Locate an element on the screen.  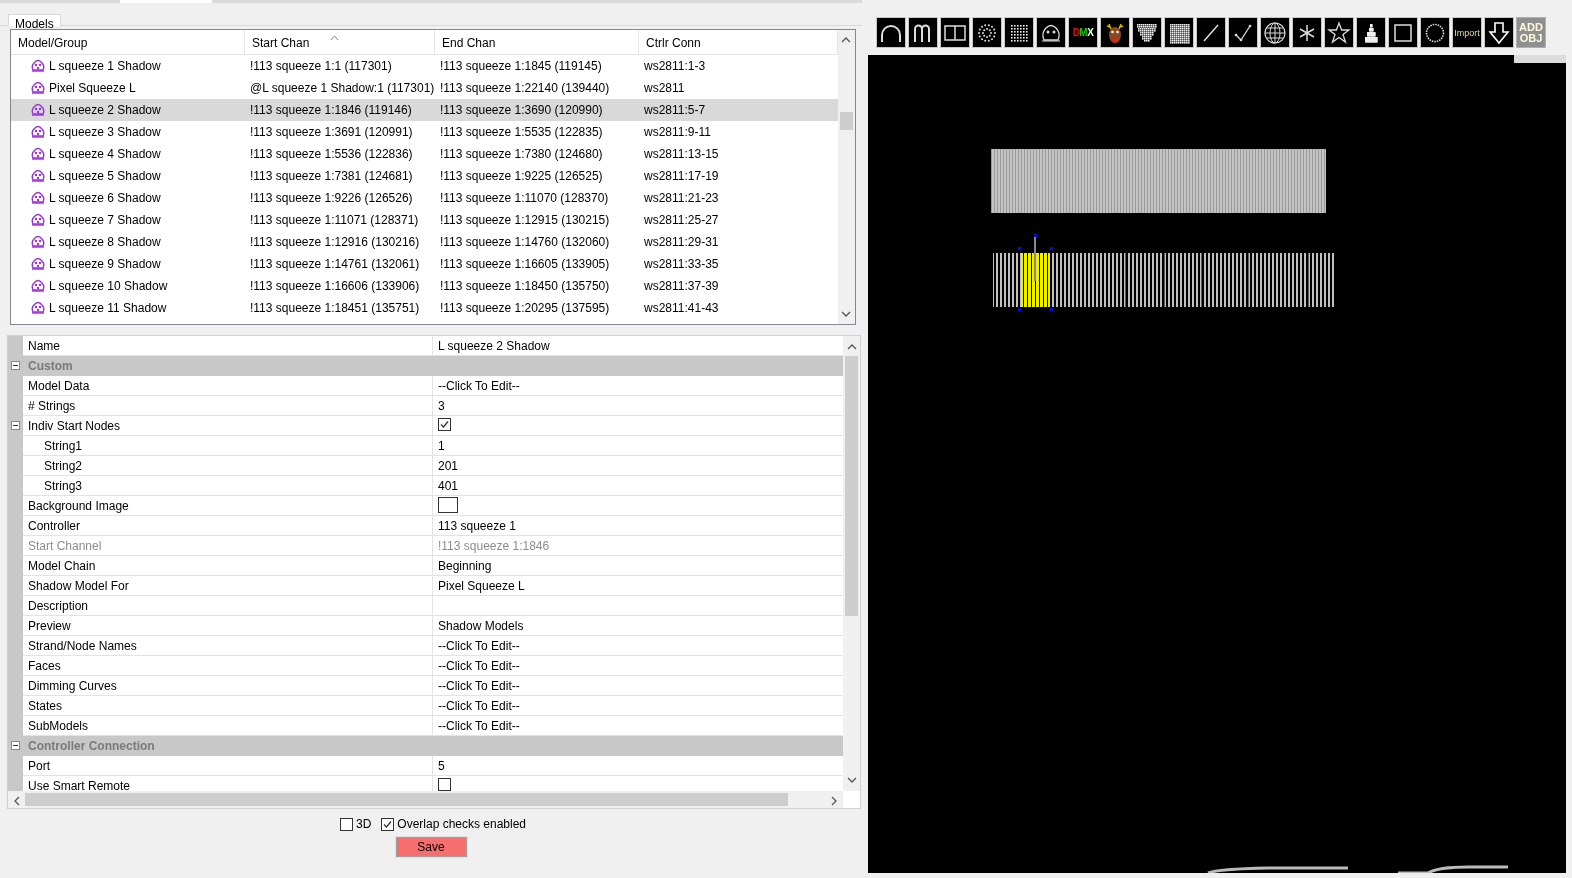
property-label: Name is located at coordinates (228, 345).